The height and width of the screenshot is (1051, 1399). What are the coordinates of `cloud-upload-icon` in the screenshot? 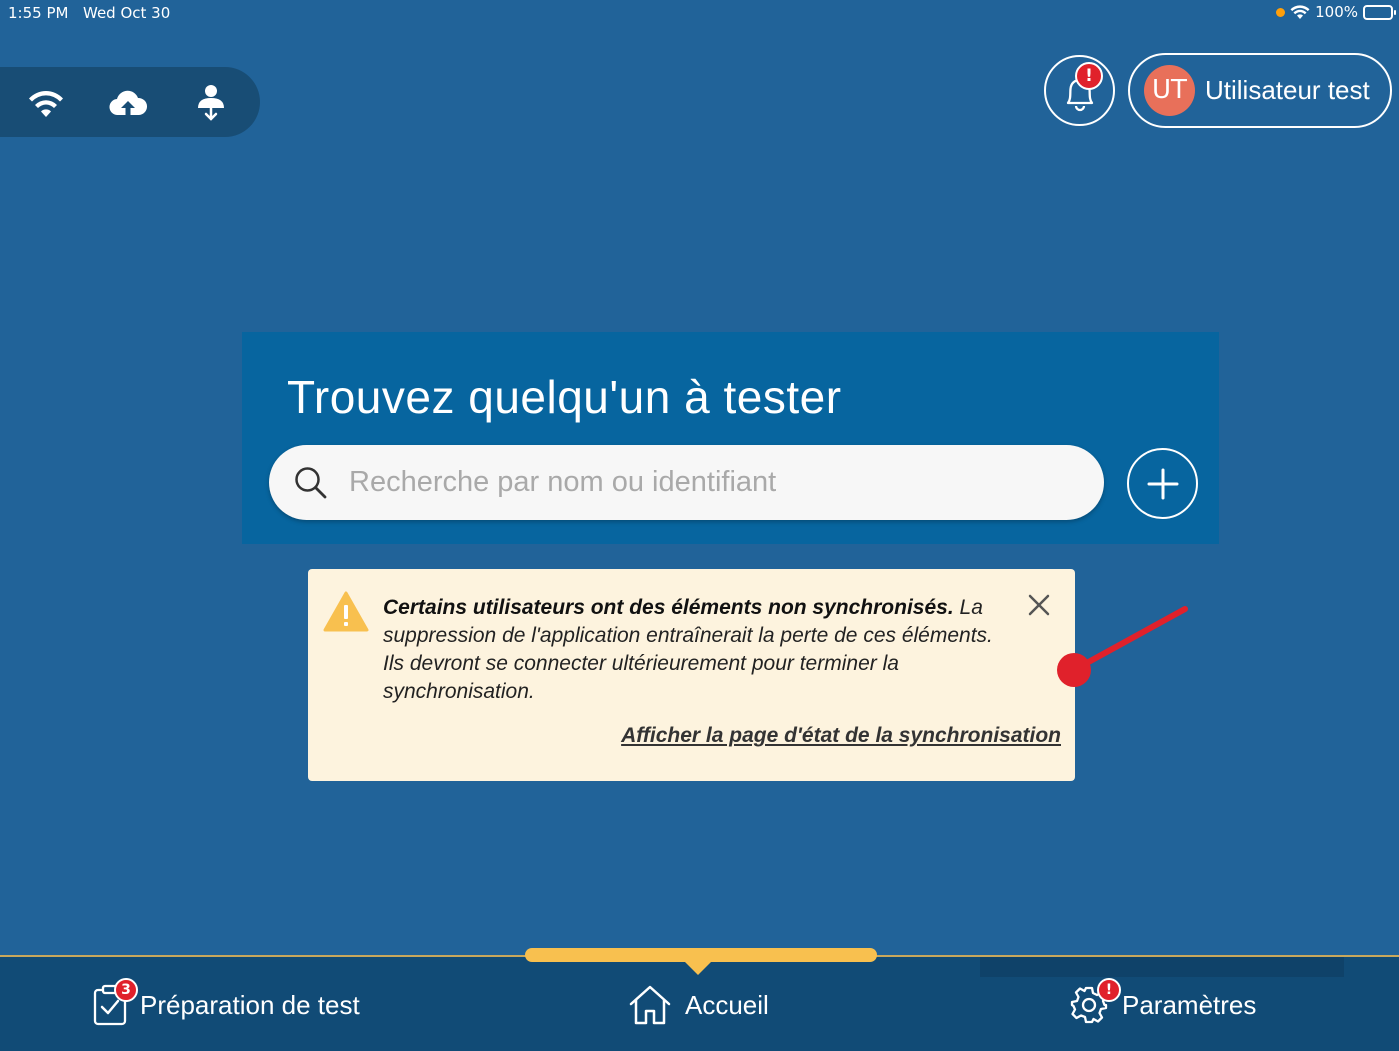 It's located at (128, 104).